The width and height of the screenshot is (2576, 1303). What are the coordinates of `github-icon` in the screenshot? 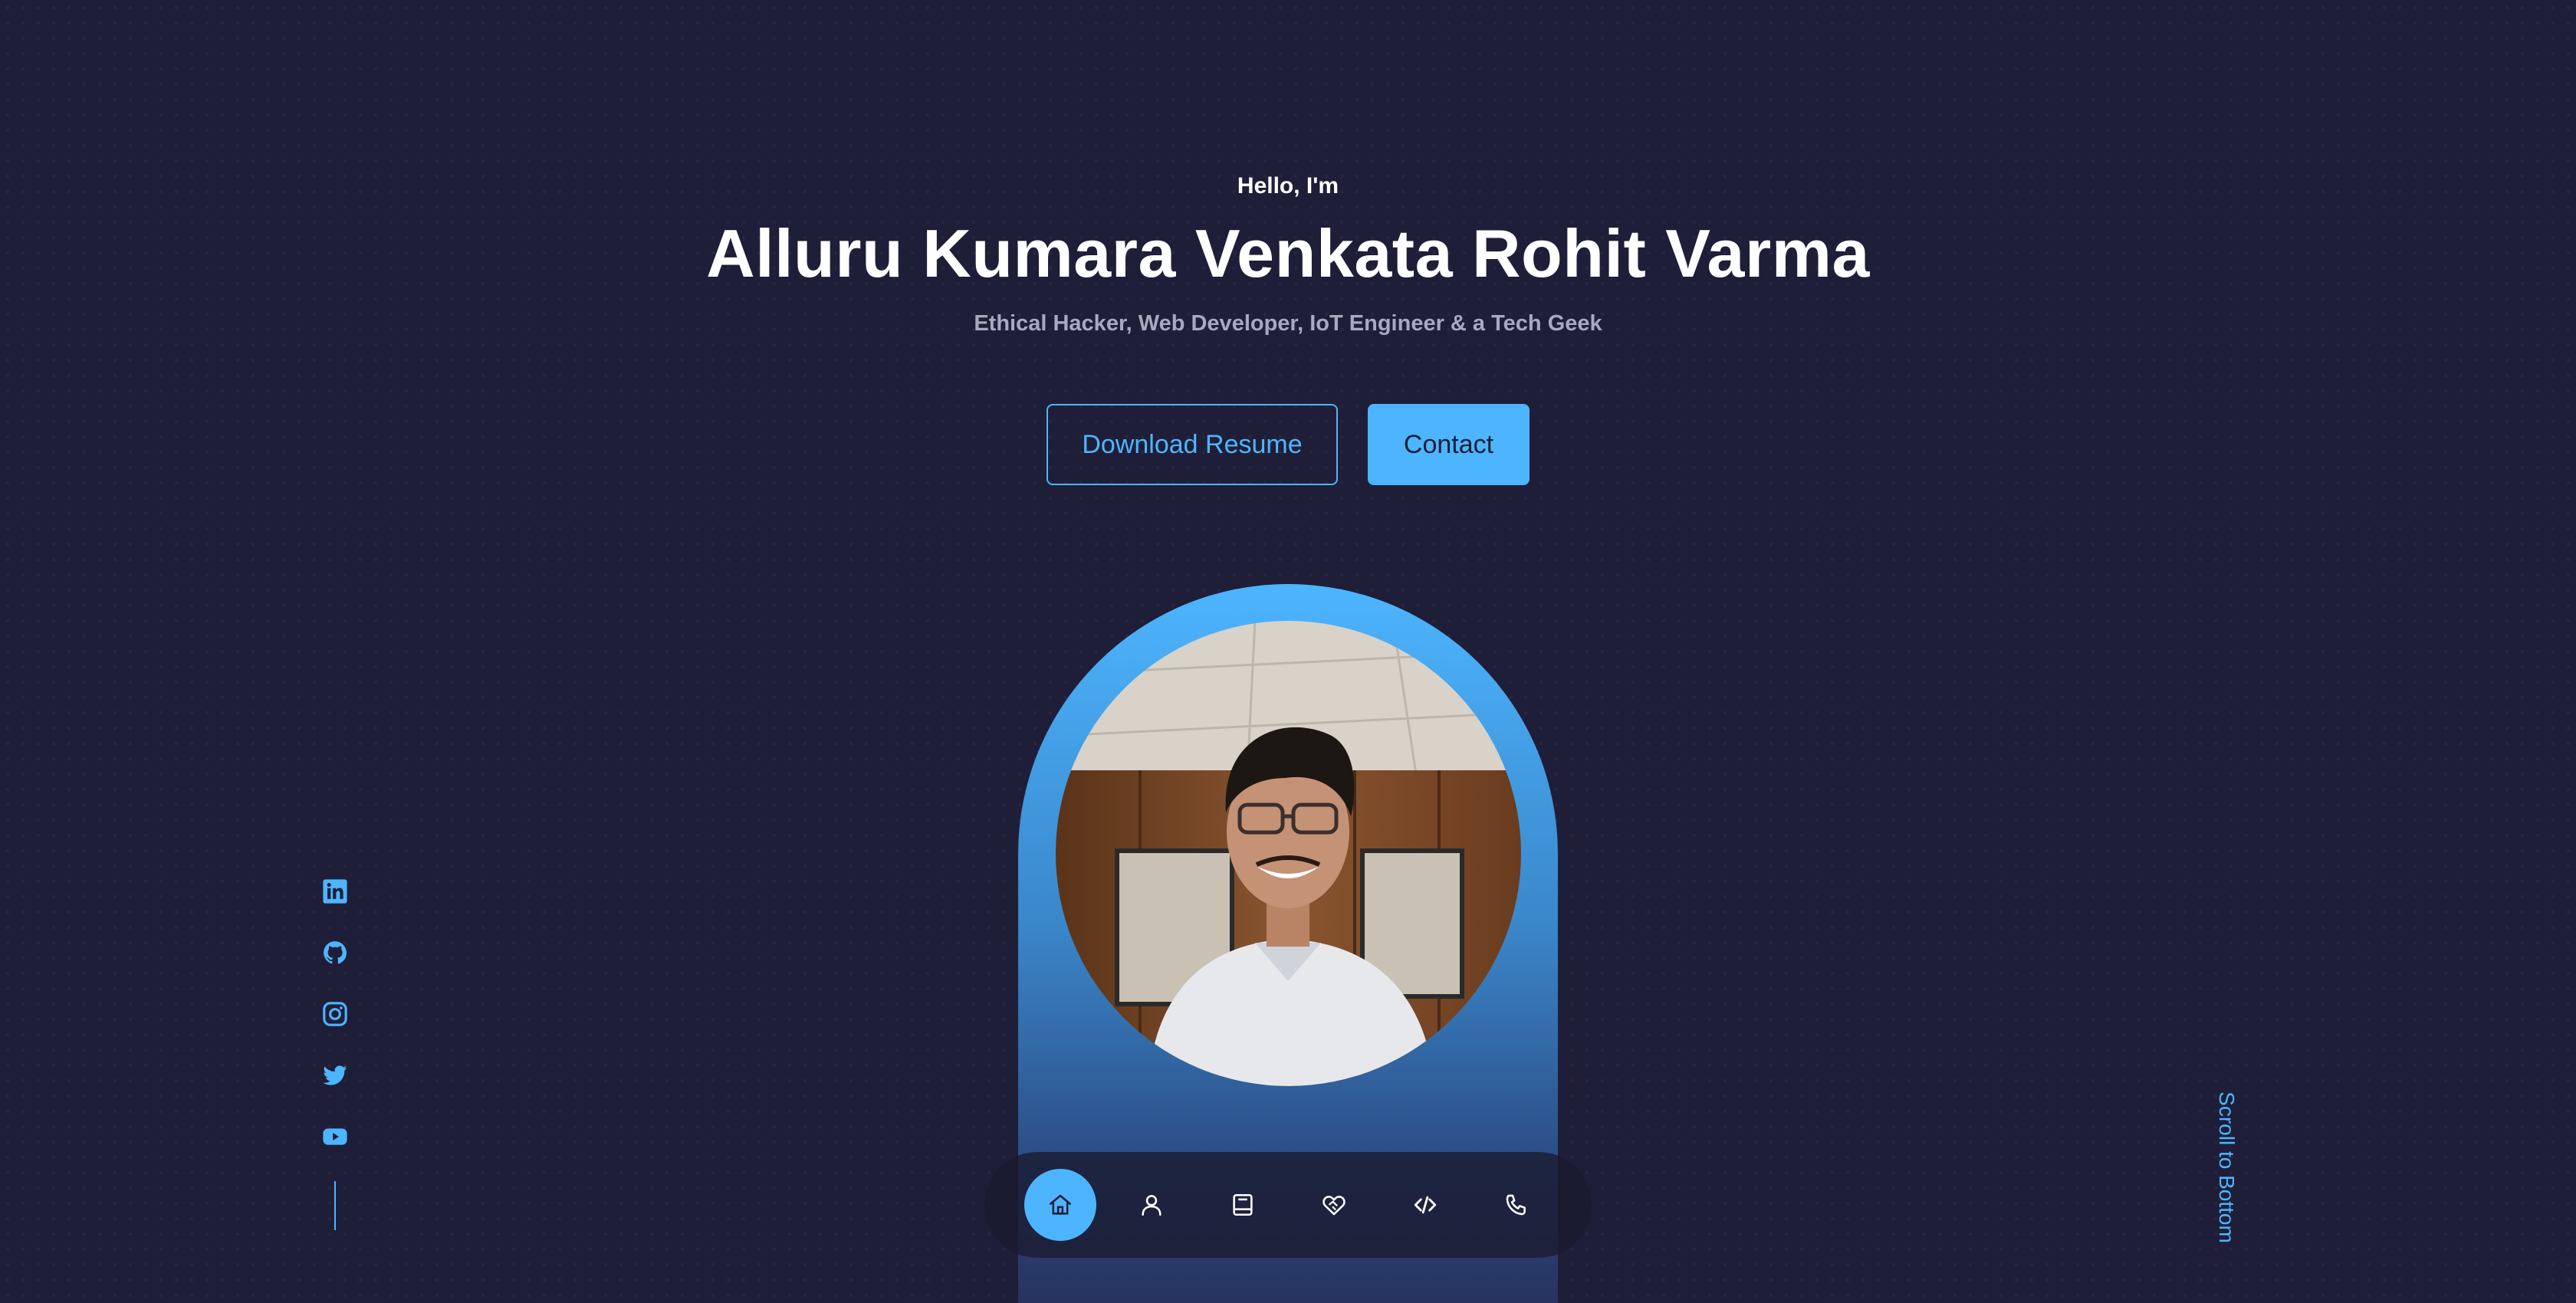 It's located at (335, 953).